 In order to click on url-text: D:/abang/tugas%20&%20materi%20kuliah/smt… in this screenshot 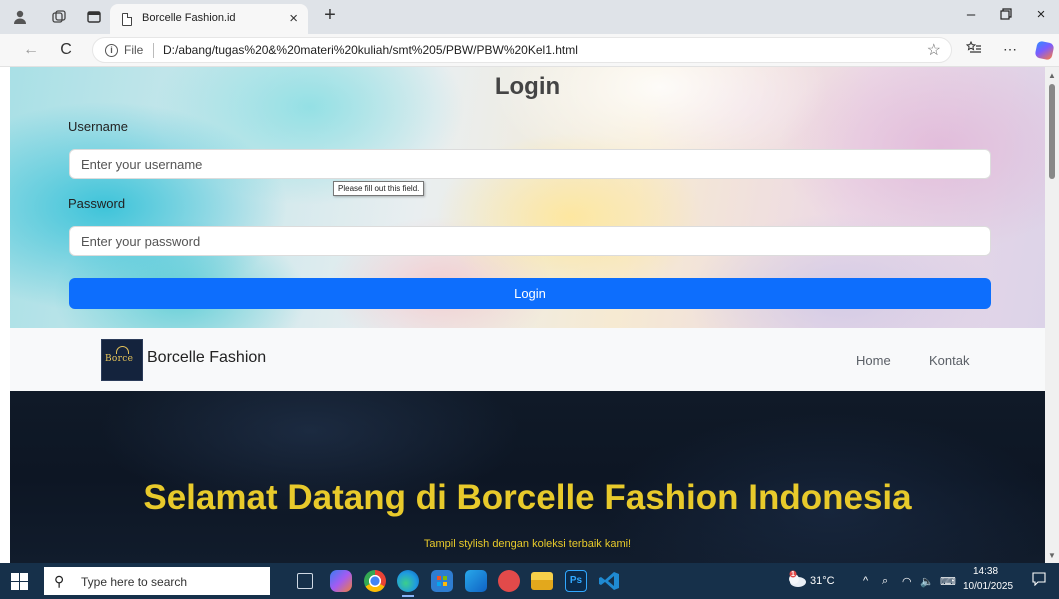, I will do `click(370, 50)`.